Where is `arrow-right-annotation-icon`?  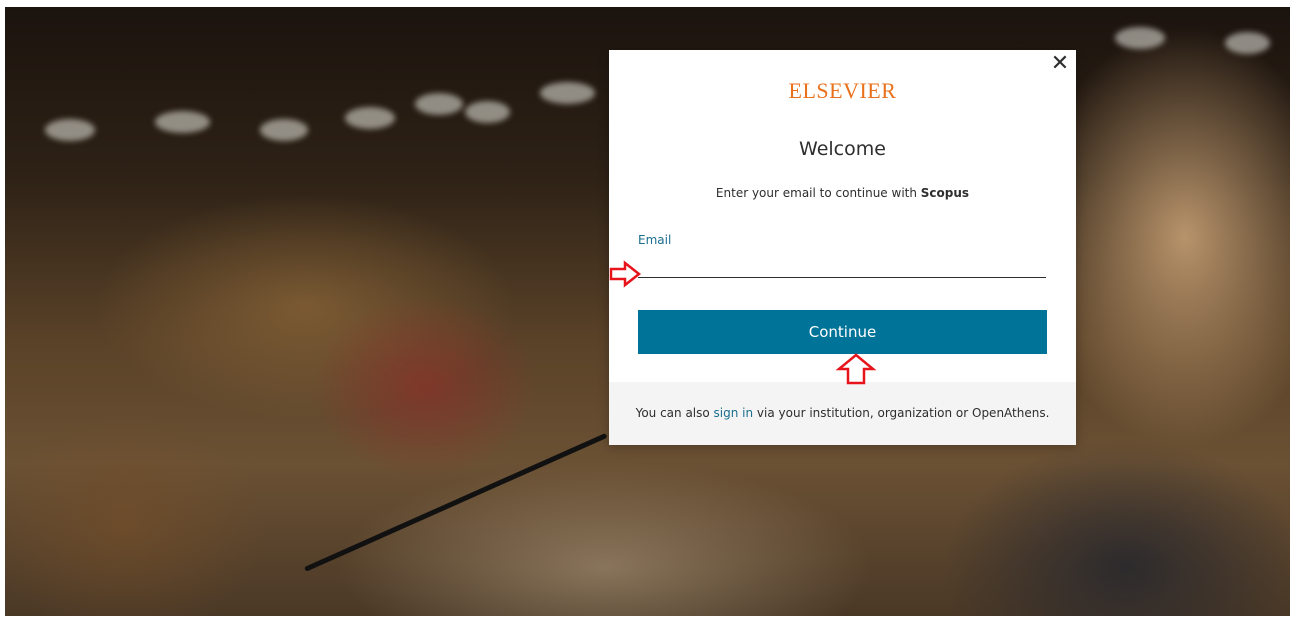 arrow-right-annotation-icon is located at coordinates (625, 274).